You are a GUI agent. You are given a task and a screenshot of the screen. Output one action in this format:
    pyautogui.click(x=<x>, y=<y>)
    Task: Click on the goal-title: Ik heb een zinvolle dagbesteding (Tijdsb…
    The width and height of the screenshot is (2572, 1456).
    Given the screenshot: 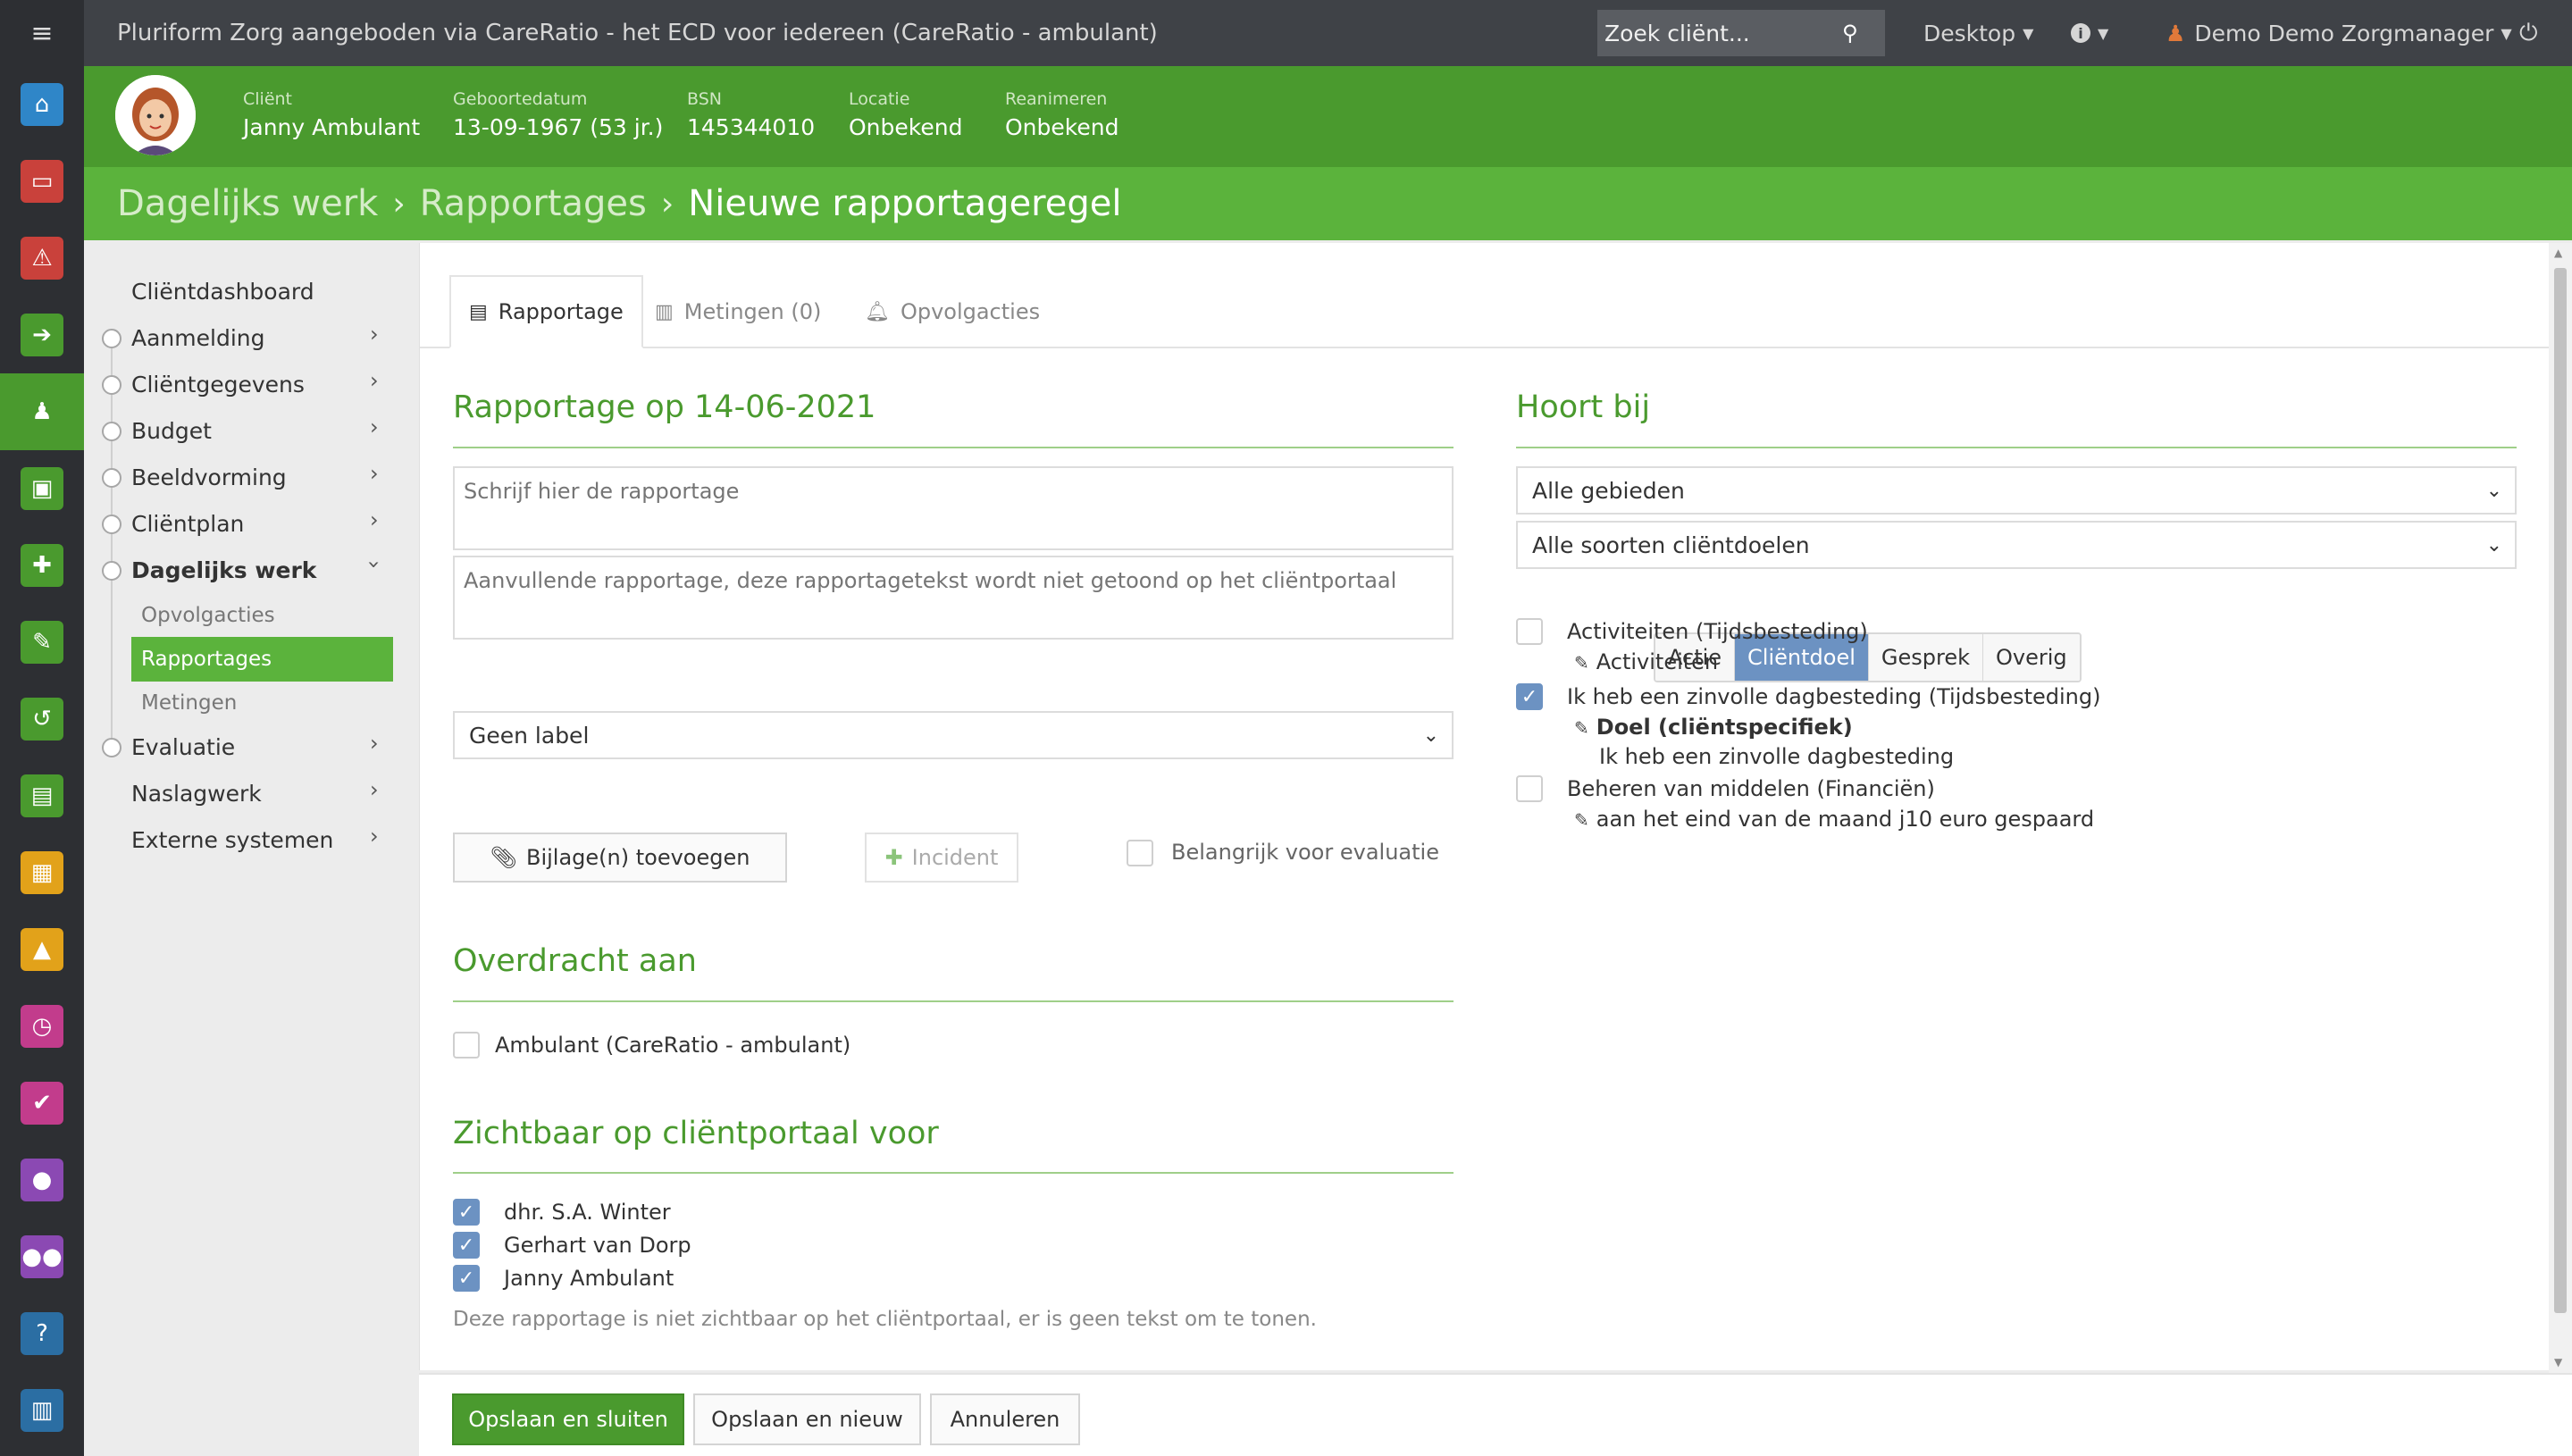 What is the action you would take?
    pyautogui.click(x=1834, y=696)
    